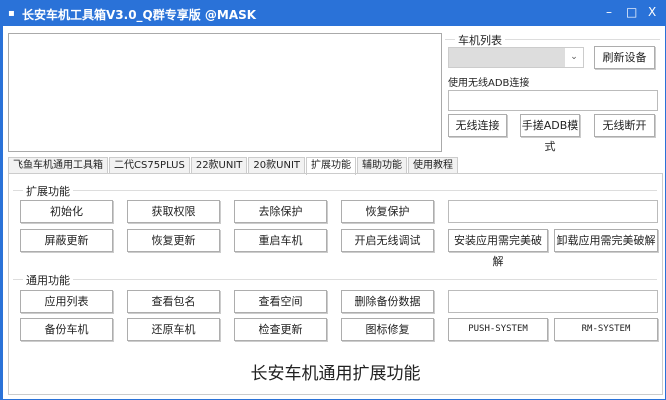 The width and height of the screenshot is (666, 400). What do you see at coordinates (489, 83) in the screenshot?
I see `wireless-label: 使用无线ADB连接` at bounding box center [489, 83].